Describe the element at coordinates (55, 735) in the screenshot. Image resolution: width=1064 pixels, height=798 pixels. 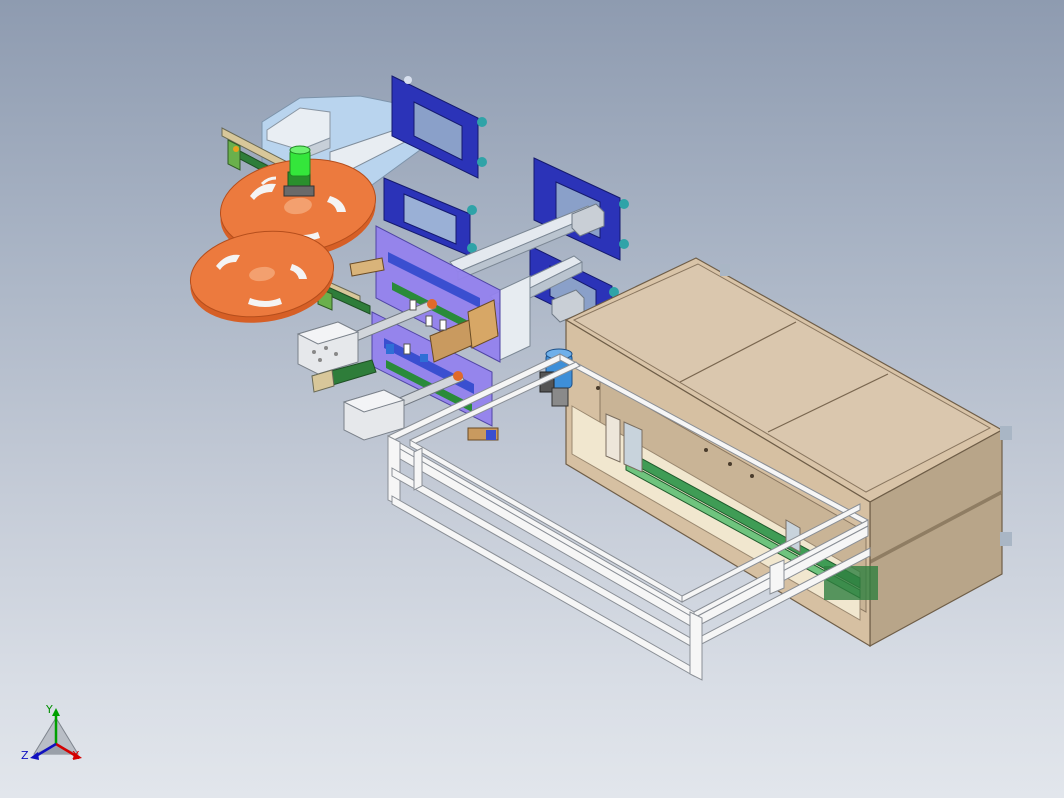
I see `orientation-triad: Y X Z` at that location.